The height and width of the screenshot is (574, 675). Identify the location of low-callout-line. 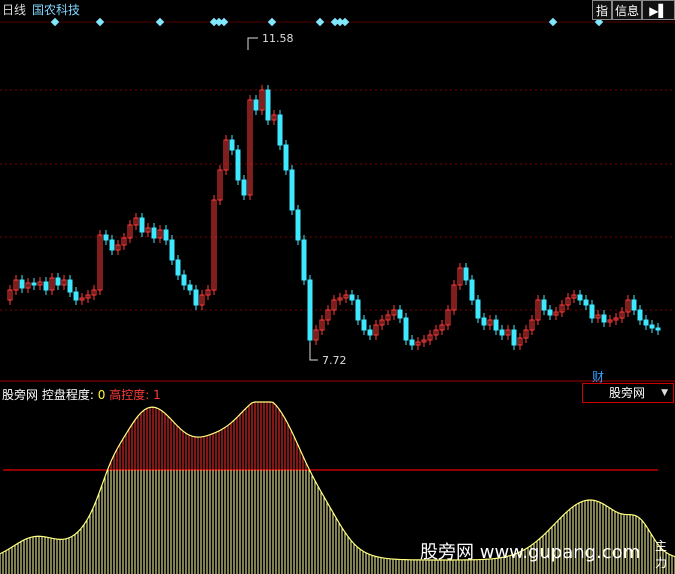
(313, 352).